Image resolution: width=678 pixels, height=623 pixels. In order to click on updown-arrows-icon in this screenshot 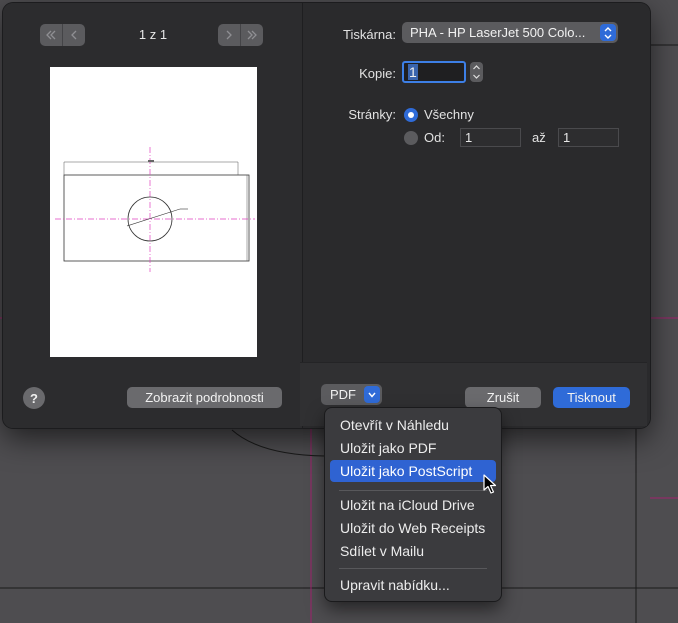, I will do `click(608, 32)`.